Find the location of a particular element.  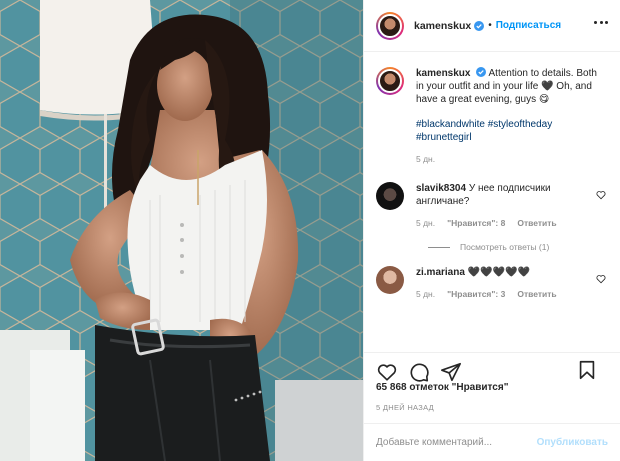

comment-username: zi.mariana is located at coordinates (440, 272).